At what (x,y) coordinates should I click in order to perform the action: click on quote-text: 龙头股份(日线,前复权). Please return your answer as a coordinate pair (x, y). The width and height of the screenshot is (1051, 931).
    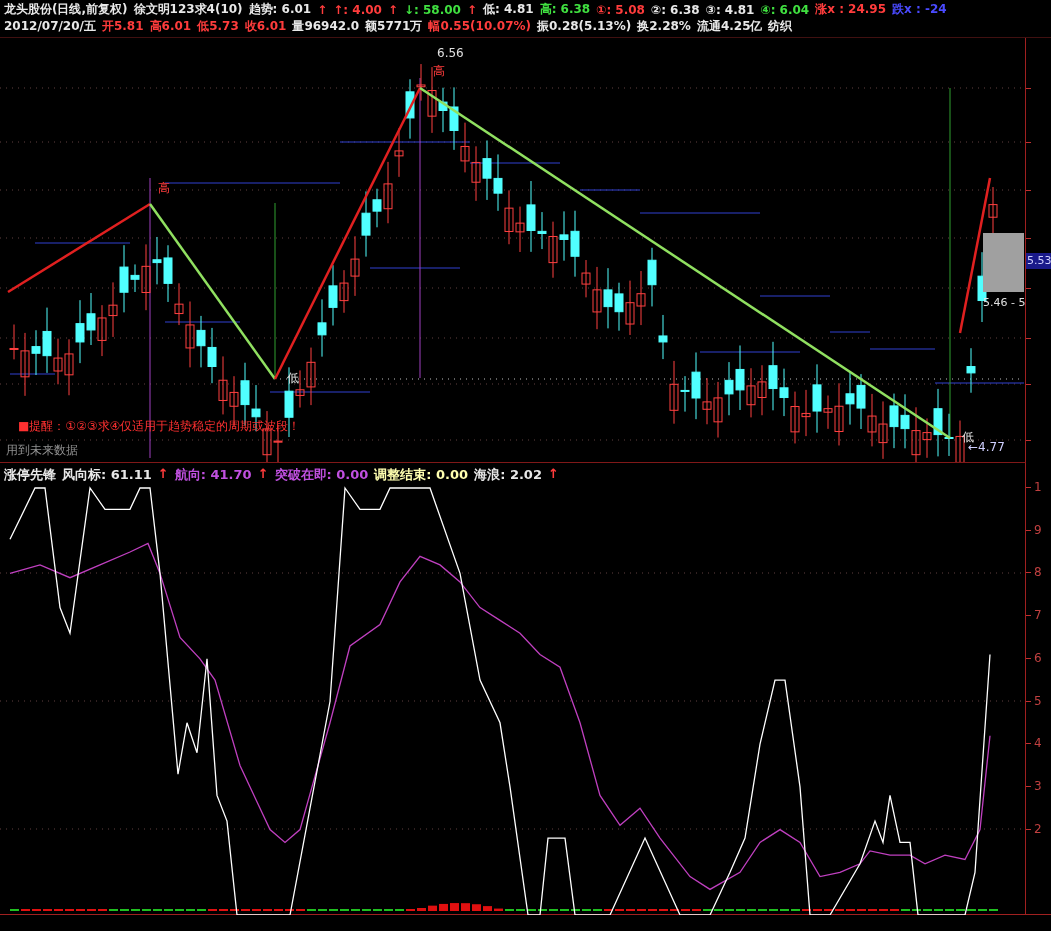
    Looking at the image, I should click on (66, 9).